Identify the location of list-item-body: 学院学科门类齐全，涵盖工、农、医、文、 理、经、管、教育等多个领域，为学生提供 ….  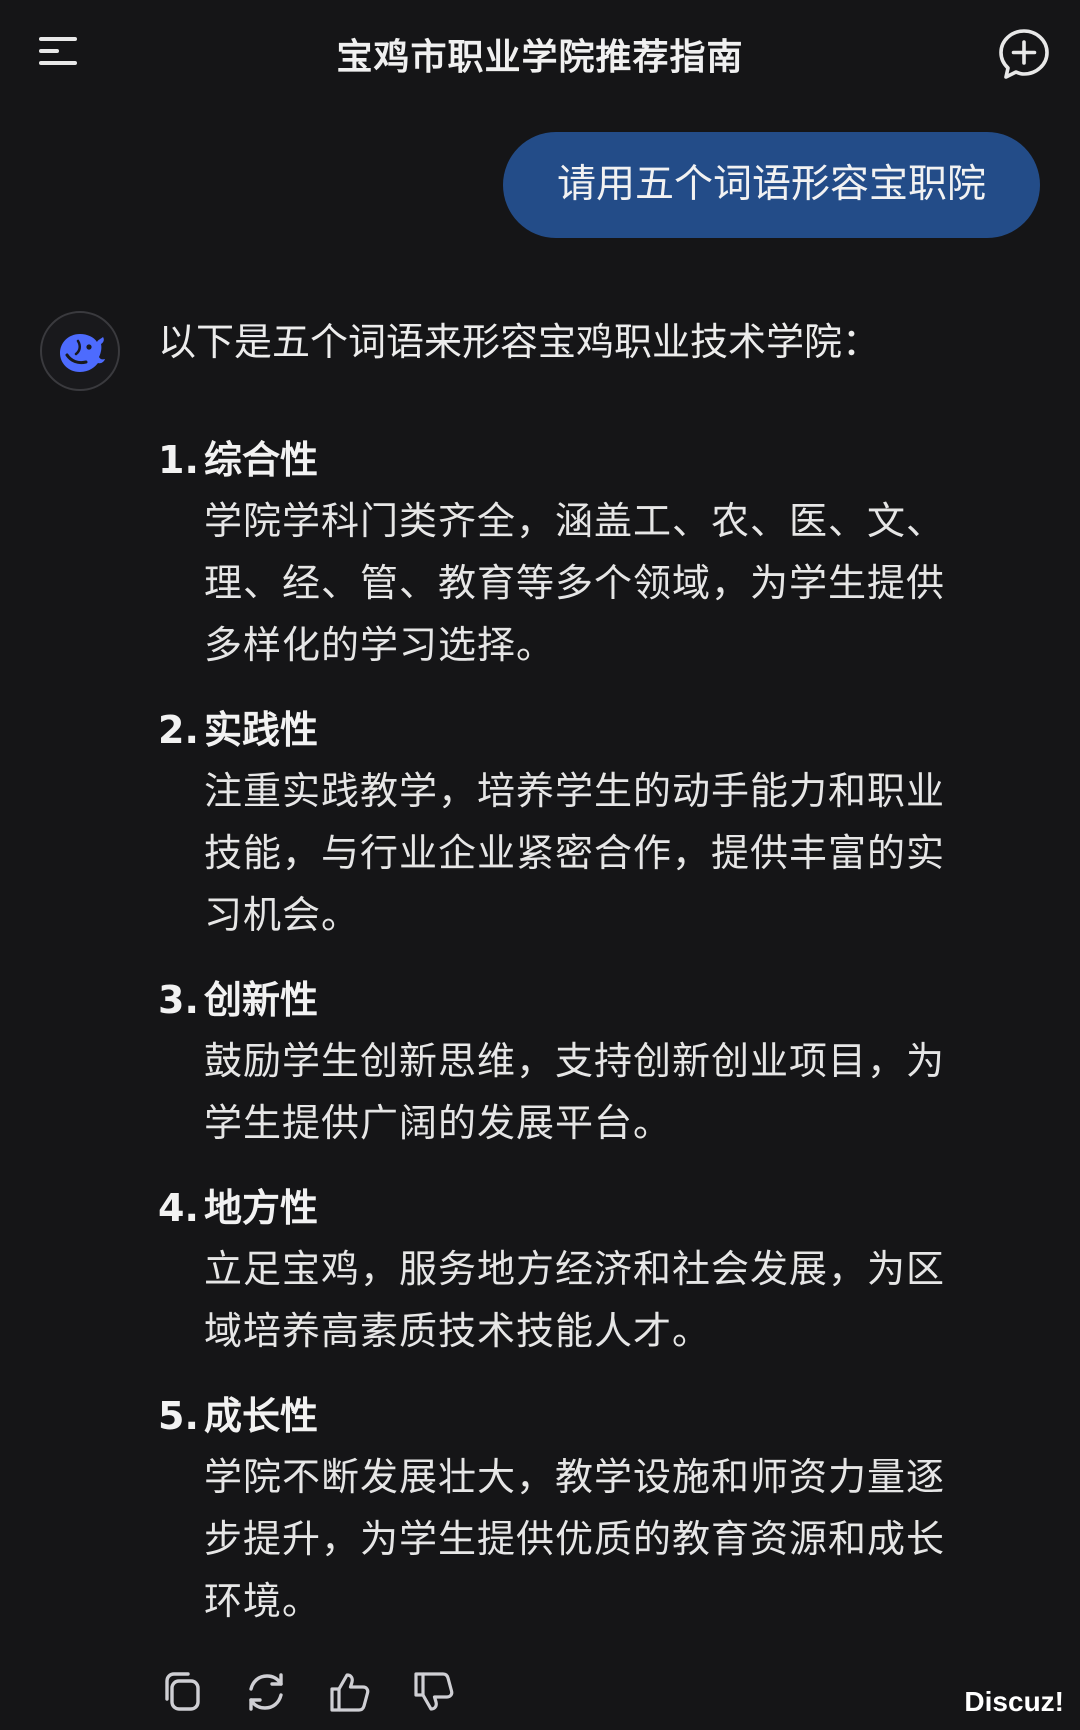
(614, 583).